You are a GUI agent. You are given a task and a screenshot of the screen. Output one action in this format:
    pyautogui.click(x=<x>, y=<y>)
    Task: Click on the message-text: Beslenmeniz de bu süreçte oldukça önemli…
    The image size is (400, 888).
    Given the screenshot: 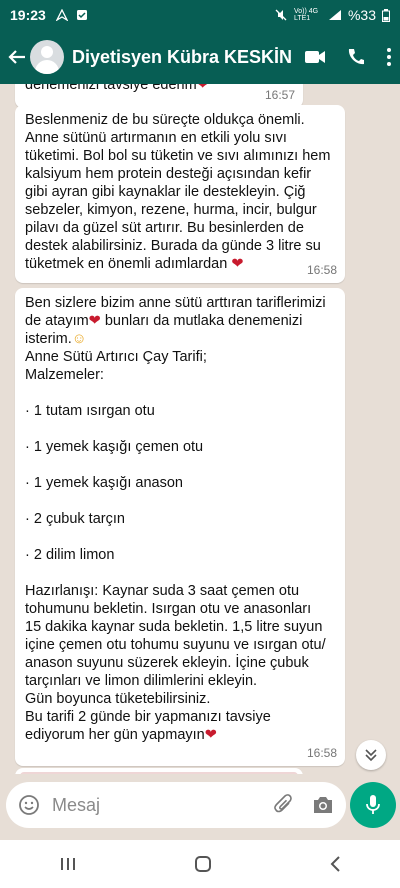 What is the action you would take?
    pyautogui.click(x=178, y=192)
    